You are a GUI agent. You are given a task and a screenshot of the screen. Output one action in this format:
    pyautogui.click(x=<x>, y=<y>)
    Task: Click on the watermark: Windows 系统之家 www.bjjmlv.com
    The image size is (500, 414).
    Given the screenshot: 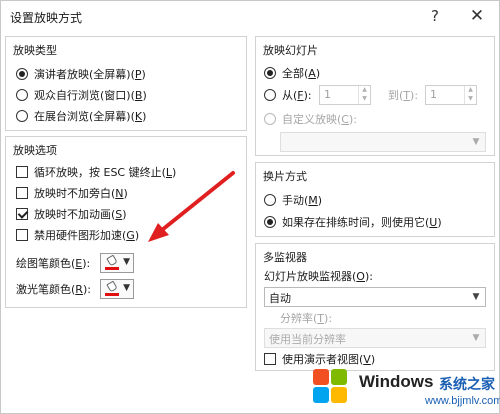 What is the action you would take?
    pyautogui.click(x=400, y=388)
    